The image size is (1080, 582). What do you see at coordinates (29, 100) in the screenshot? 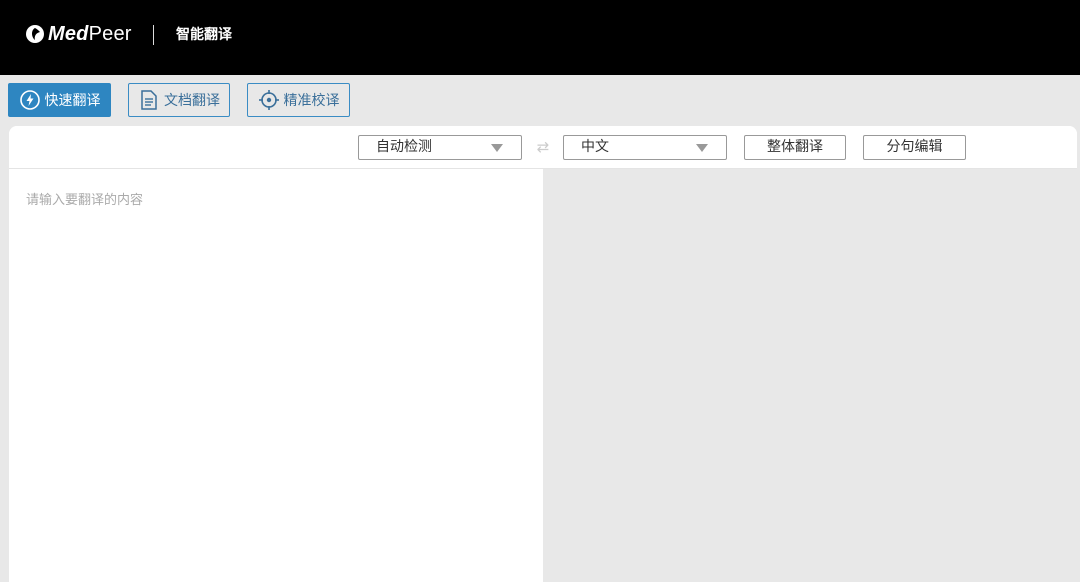
I see `lightning-icon` at bounding box center [29, 100].